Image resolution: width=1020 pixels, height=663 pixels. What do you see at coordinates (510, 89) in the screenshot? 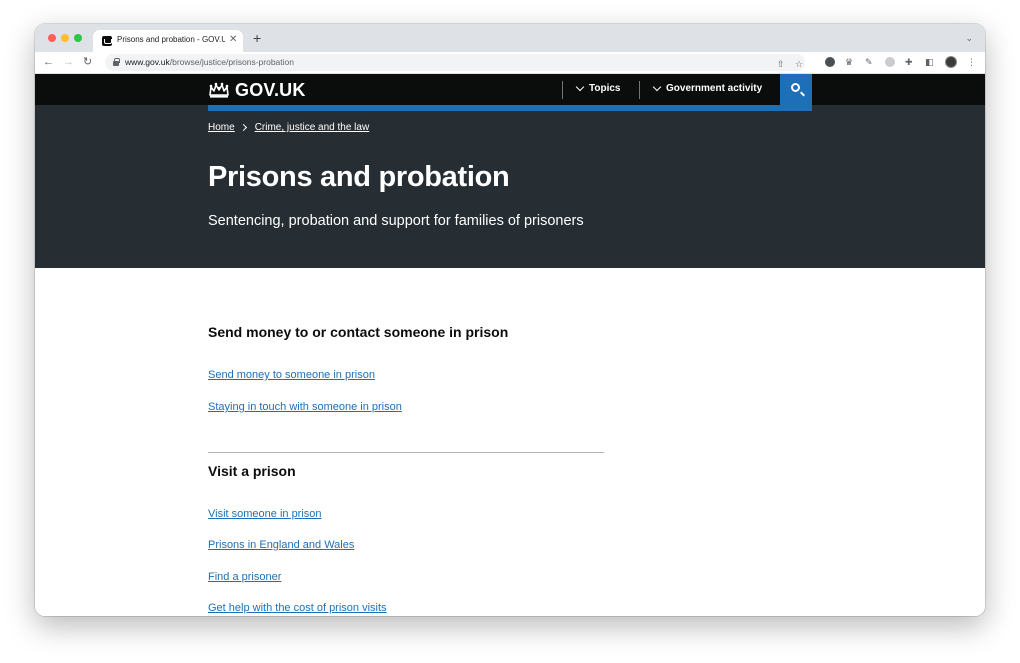
I see `govuk-header: GOV.UK Topics Government activity` at bounding box center [510, 89].